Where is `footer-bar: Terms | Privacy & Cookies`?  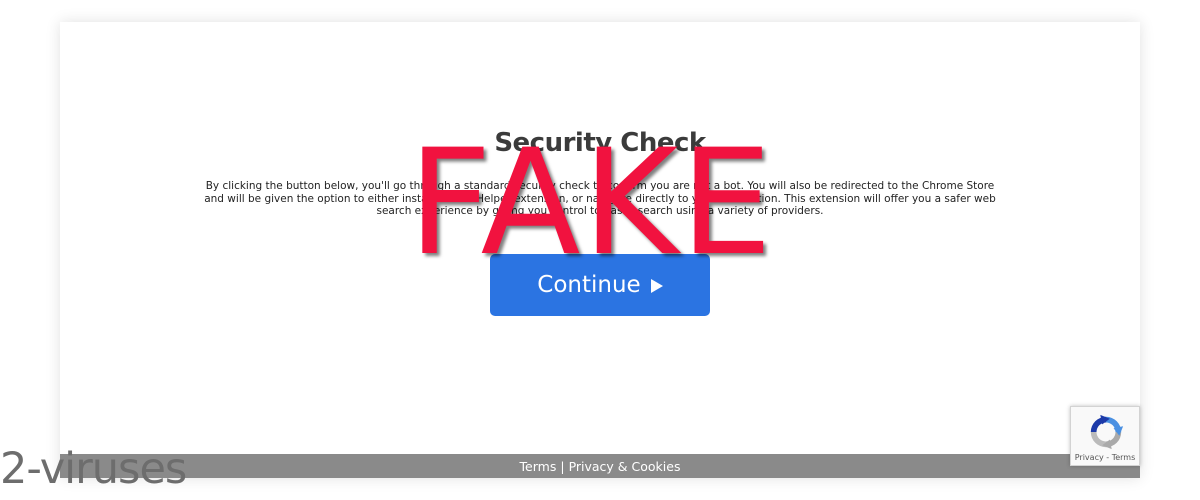
footer-bar: Terms | Privacy & Cookies is located at coordinates (600, 466).